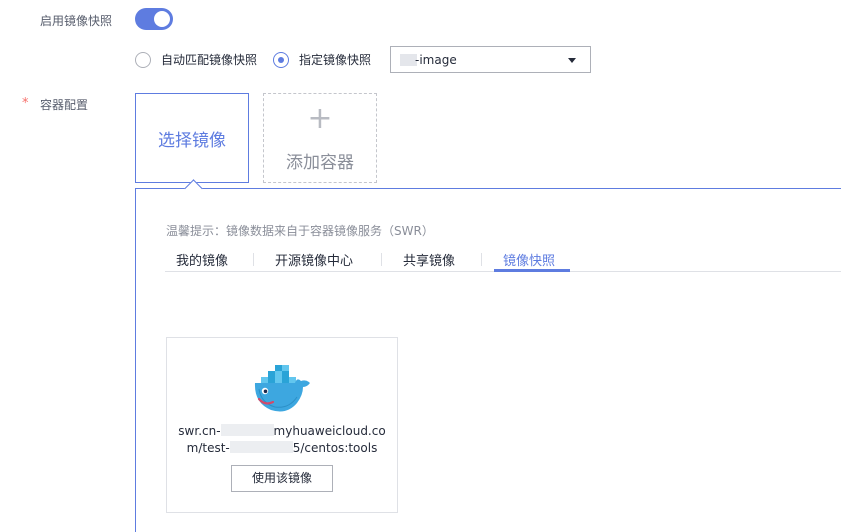 The image size is (841, 532). What do you see at coordinates (282, 388) in the screenshot?
I see `docker-whale-icon` at bounding box center [282, 388].